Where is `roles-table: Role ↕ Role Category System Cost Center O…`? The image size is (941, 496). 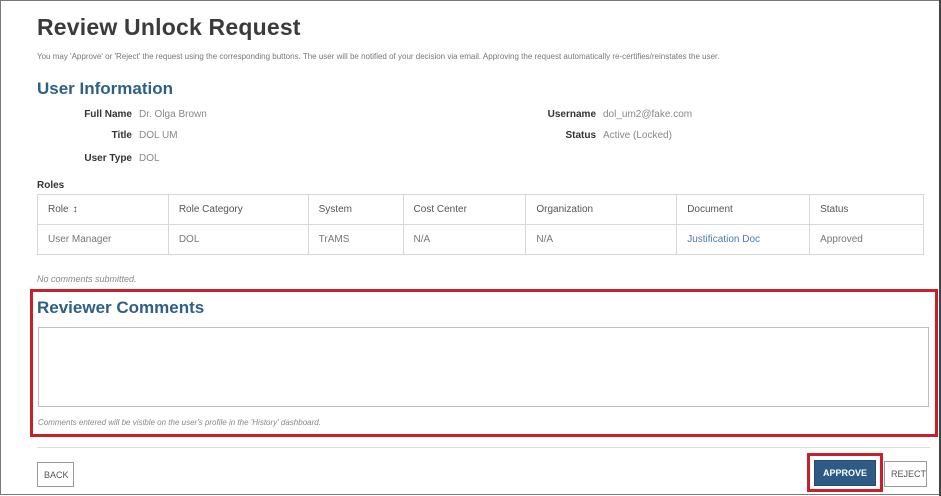 roles-table: Role ↕ Role Category System Cost Center O… is located at coordinates (480, 224).